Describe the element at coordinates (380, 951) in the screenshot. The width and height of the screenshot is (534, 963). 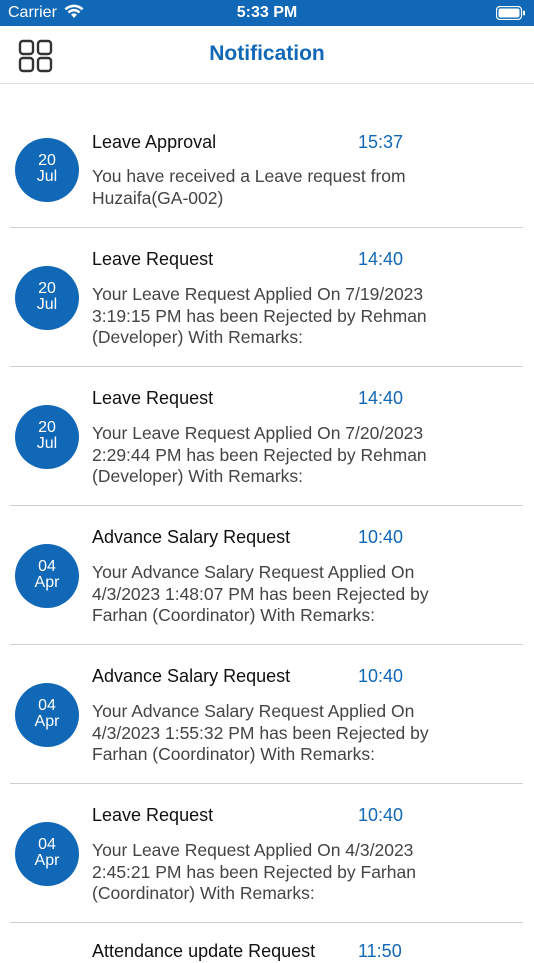
I see `notification-time: 11:50` at that location.